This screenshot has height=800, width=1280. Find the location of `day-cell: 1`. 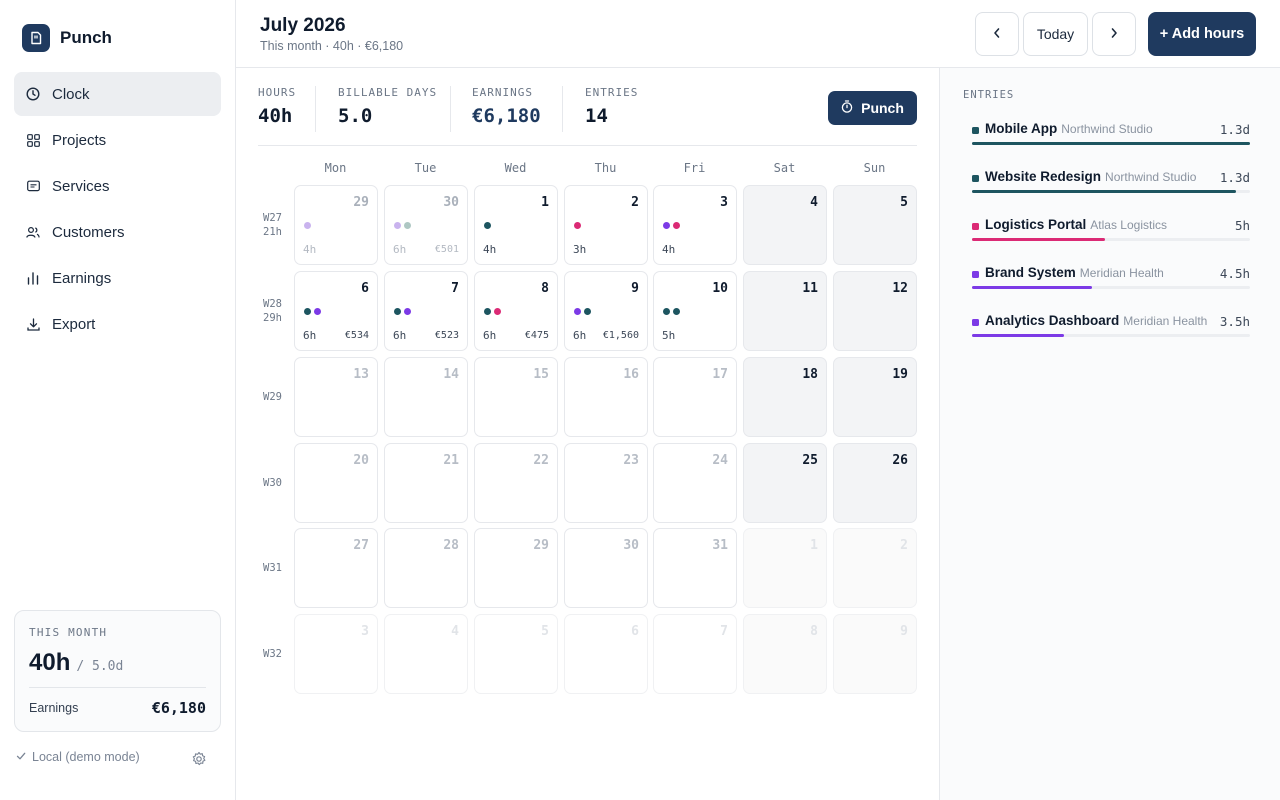

day-cell: 1 is located at coordinates (785, 568).